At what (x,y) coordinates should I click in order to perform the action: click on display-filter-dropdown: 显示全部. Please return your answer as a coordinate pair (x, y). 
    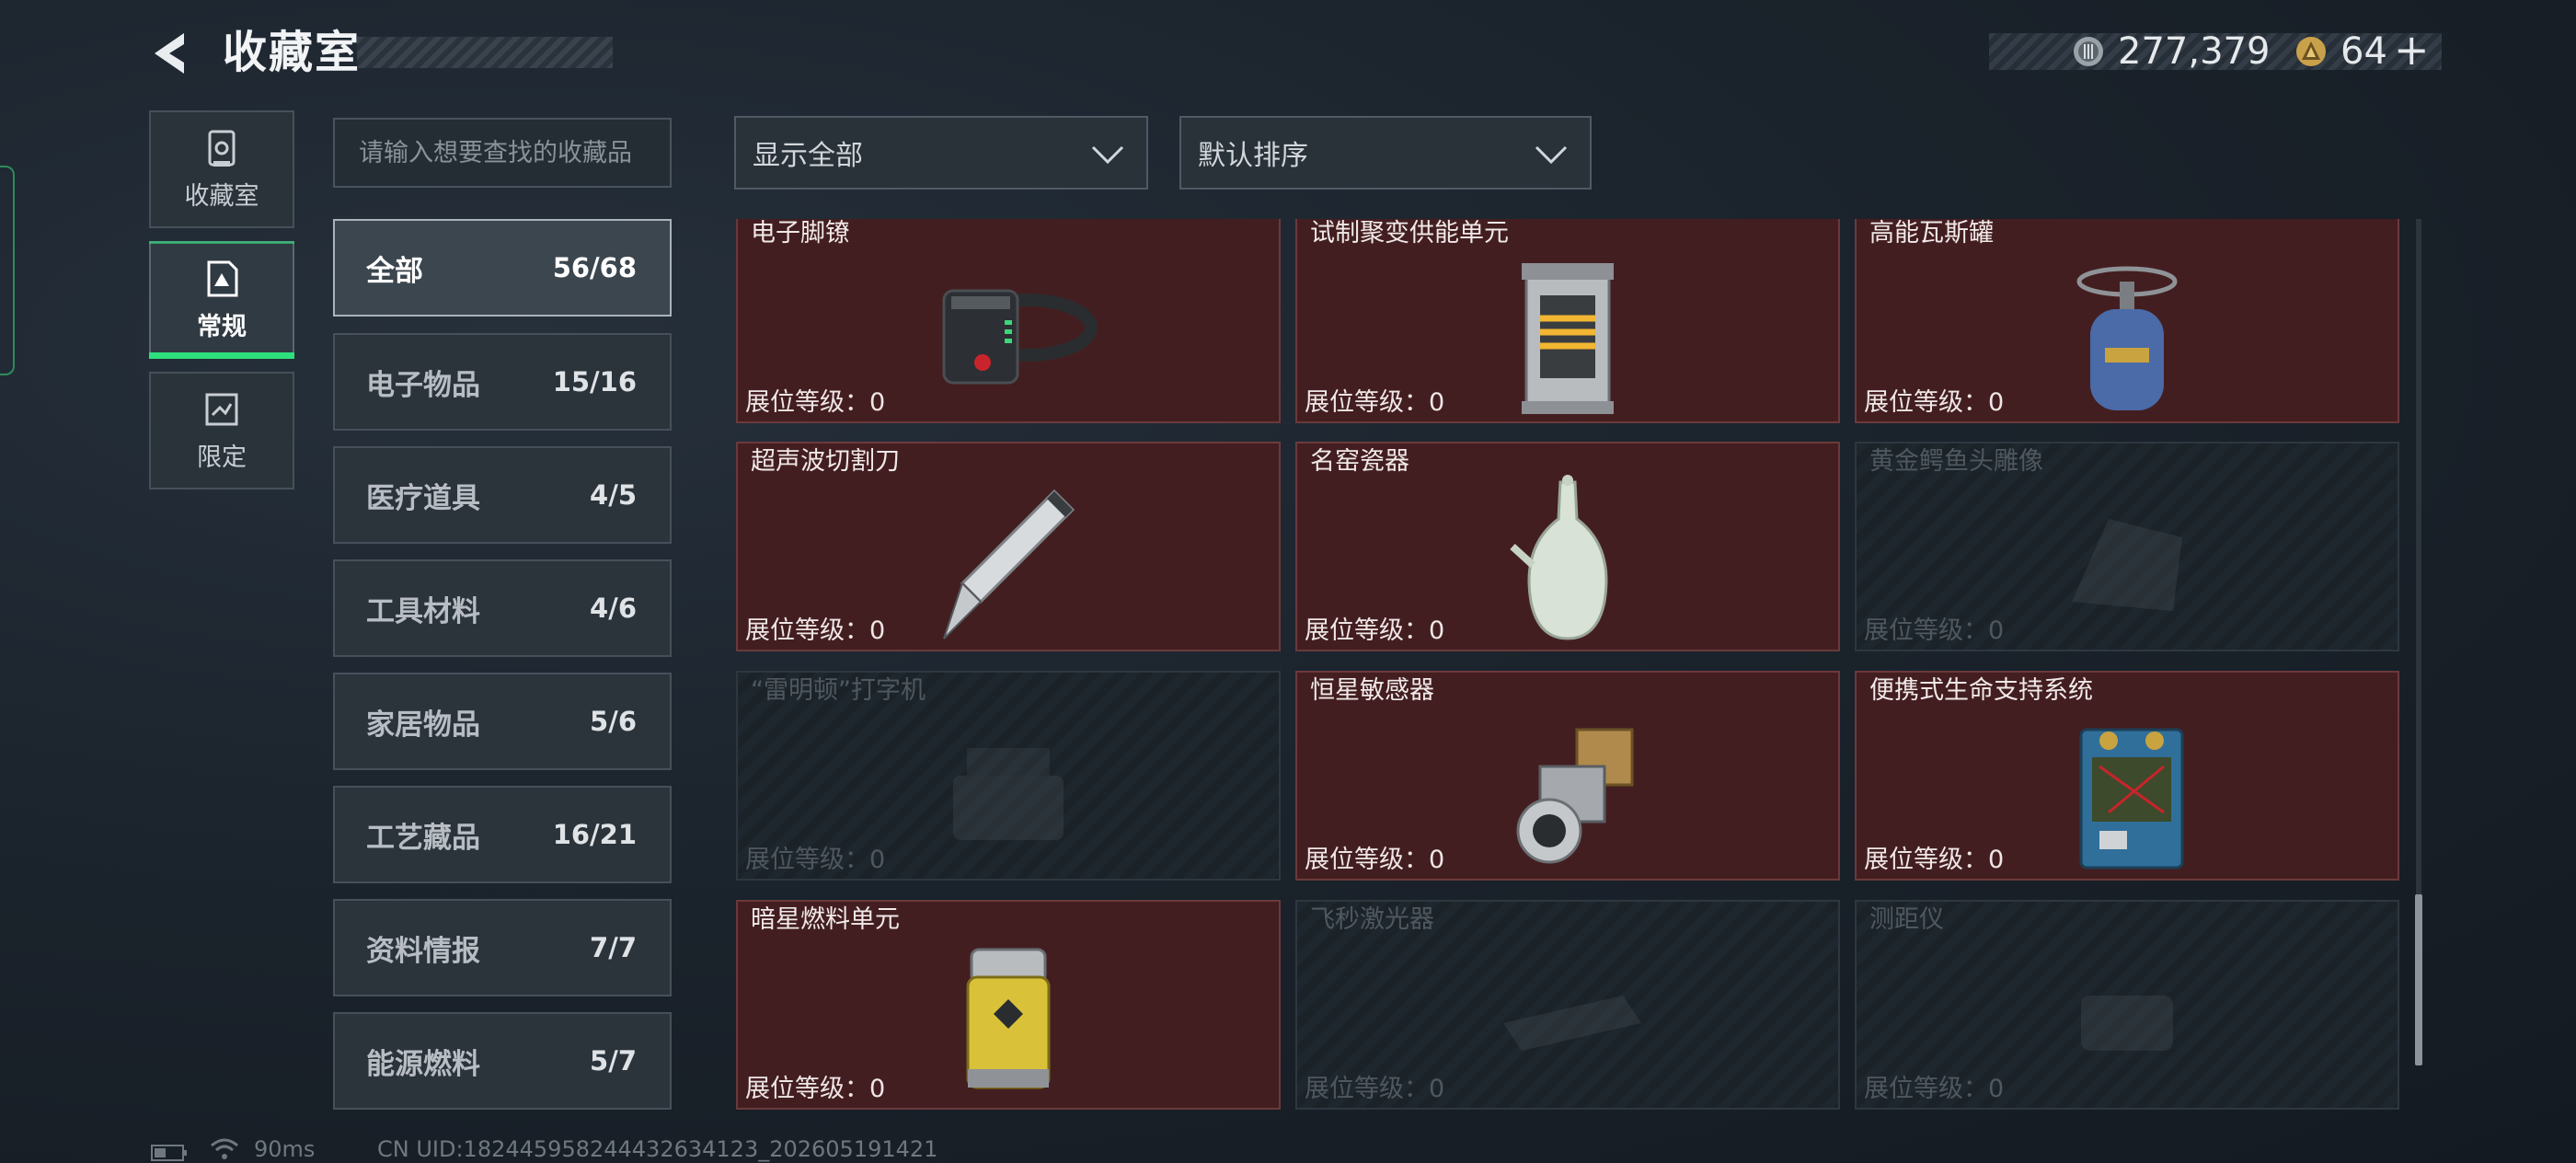
    Looking at the image, I should click on (941, 153).